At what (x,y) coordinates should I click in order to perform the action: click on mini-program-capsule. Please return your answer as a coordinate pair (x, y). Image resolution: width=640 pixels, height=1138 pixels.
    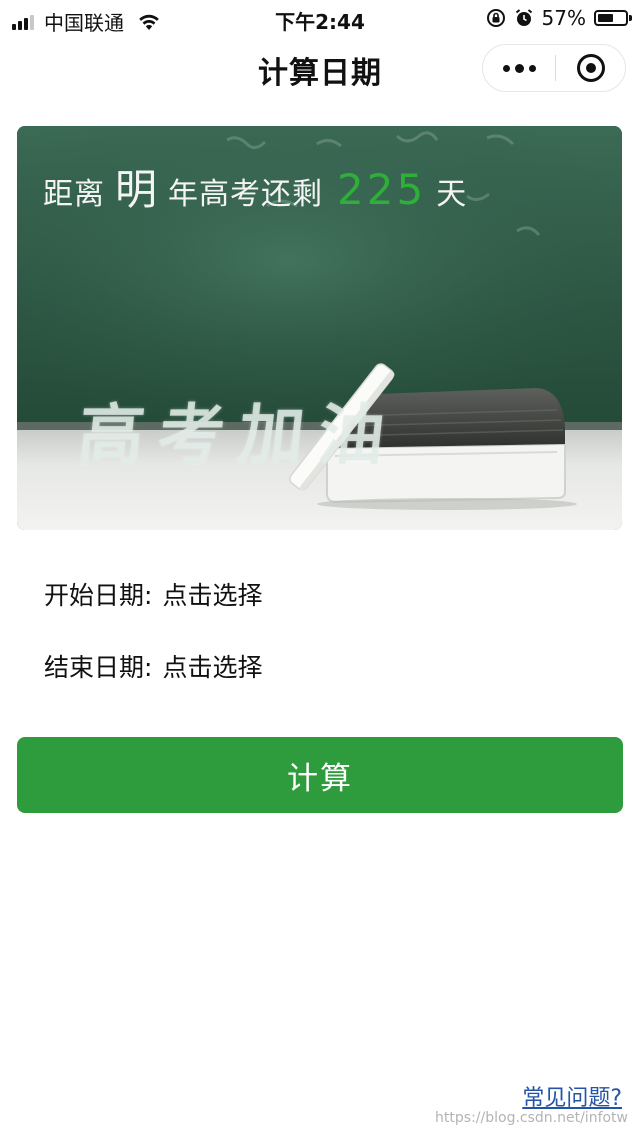
    Looking at the image, I should click on (554, 68).